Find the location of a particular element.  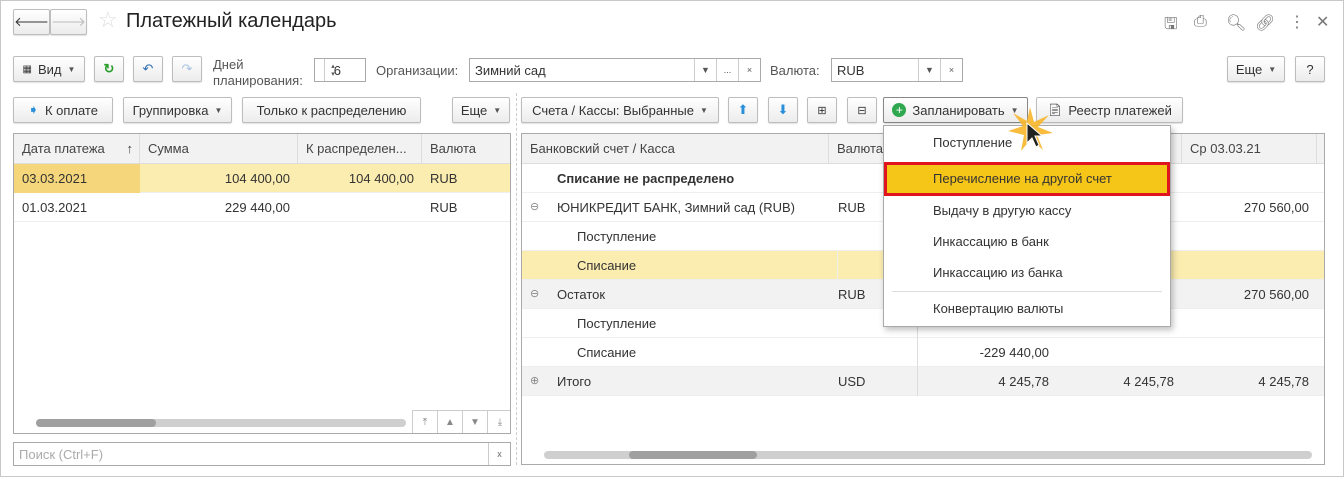

sort-asc-icon: ↑ is located at coordinates (130, 148).